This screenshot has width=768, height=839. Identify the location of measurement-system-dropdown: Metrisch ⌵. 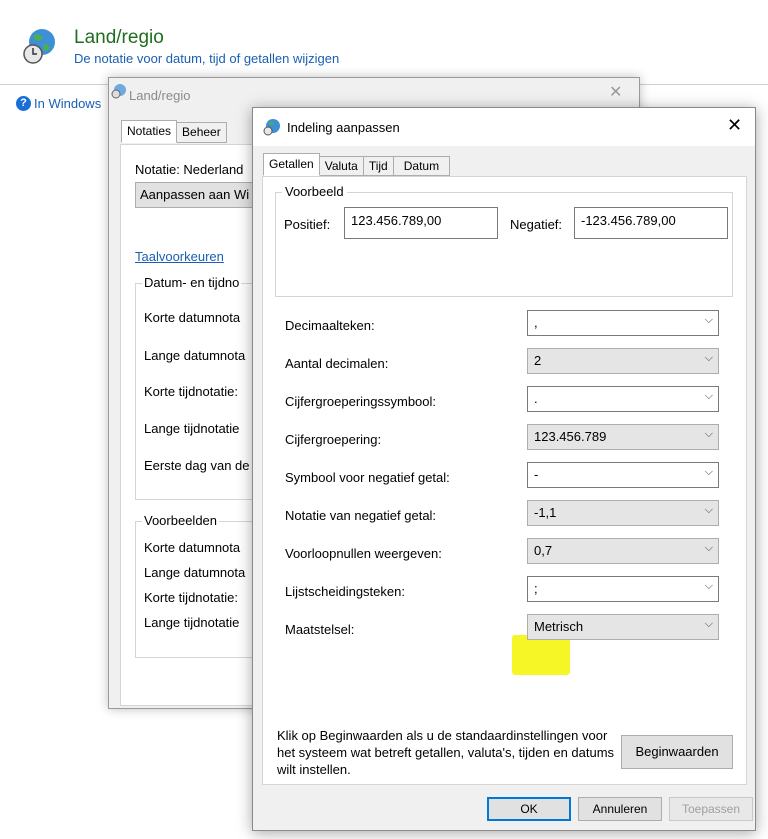
(623, 627).